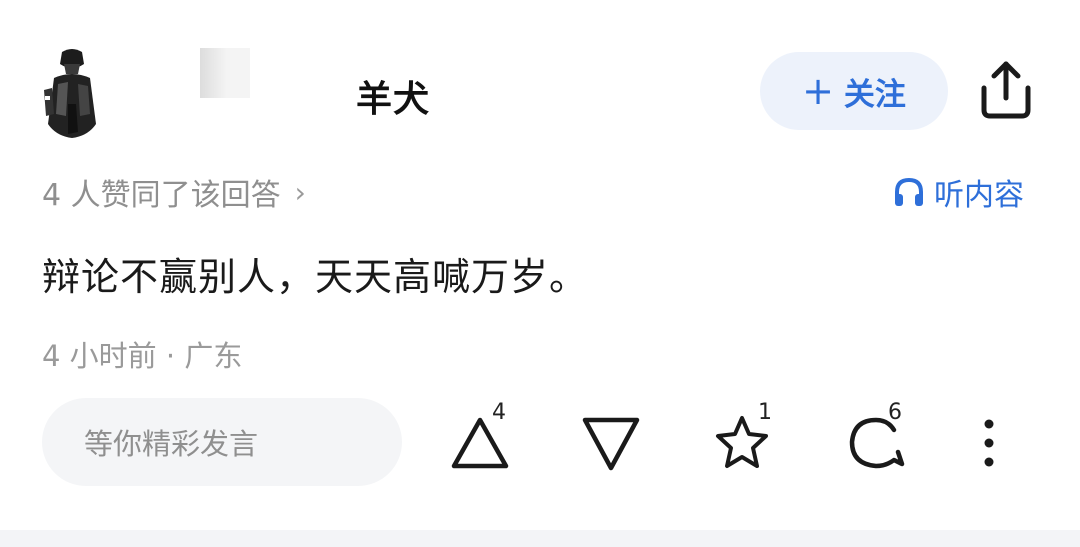 Image resolution: width=1080 pixels, height=547 pixels. I want to click on voters-link: 4 人赞同了该回答 ›, so click(174, 192).